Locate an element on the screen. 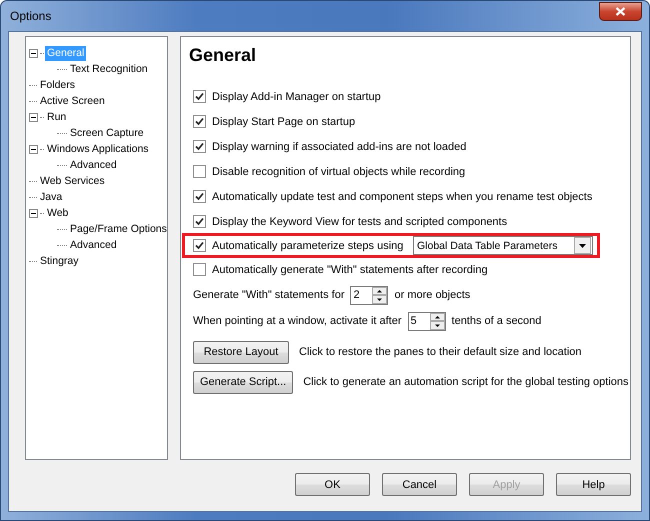 This screenshot has width=650, height=521. tree-item: Web Services is located at coordinates (72, 181).